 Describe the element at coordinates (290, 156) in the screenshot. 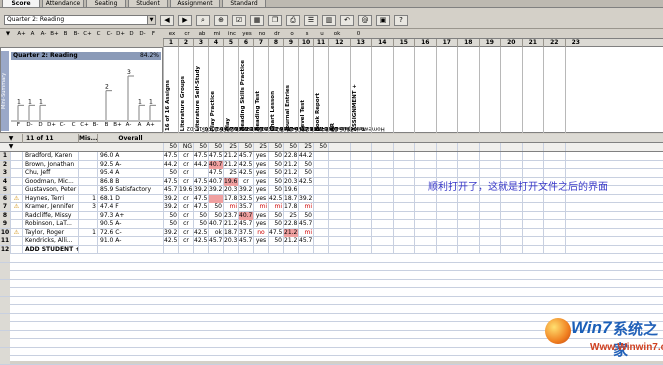

I see `score-cell: 22.8` at that location.